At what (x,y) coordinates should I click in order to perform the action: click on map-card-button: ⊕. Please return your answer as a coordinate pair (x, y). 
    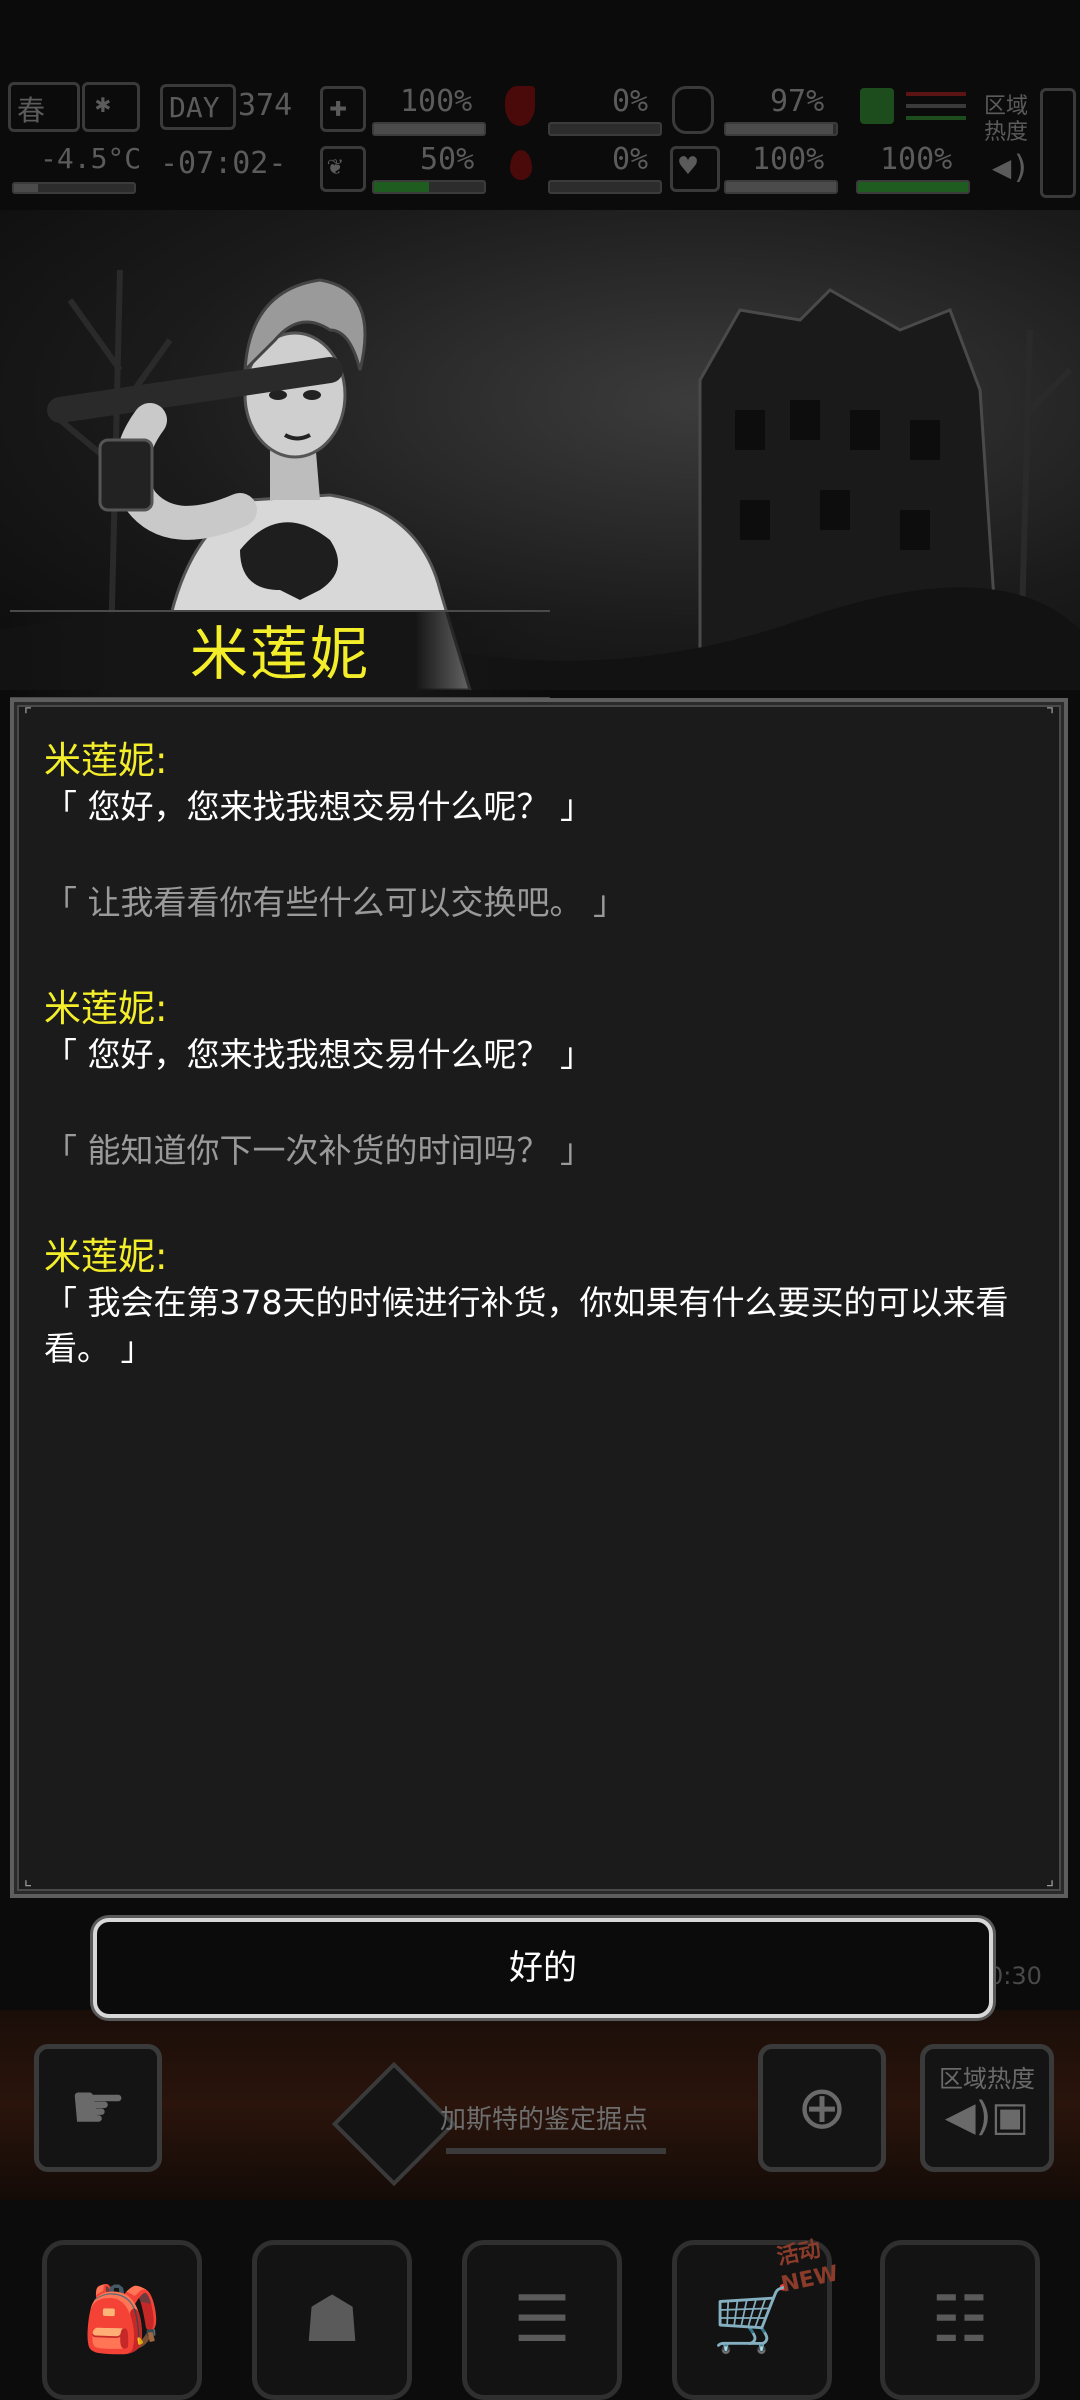
    Looking at the image, I should click on (822, 2108).